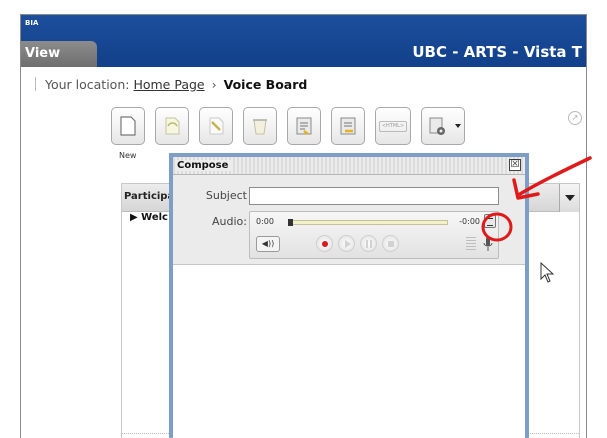 Image resolution: width=607 pixels, height=438 pixels. What do you see at coordinates (135, 217) in the screenshot?
I see `tree-expand-icon: ▶` at bounding box center [135, 217].